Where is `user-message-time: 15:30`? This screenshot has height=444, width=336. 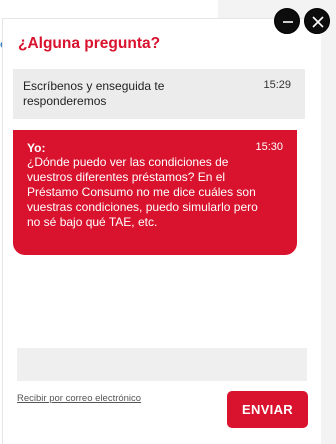
user-message-time: 15:30 is located at coordinates (269, 147).